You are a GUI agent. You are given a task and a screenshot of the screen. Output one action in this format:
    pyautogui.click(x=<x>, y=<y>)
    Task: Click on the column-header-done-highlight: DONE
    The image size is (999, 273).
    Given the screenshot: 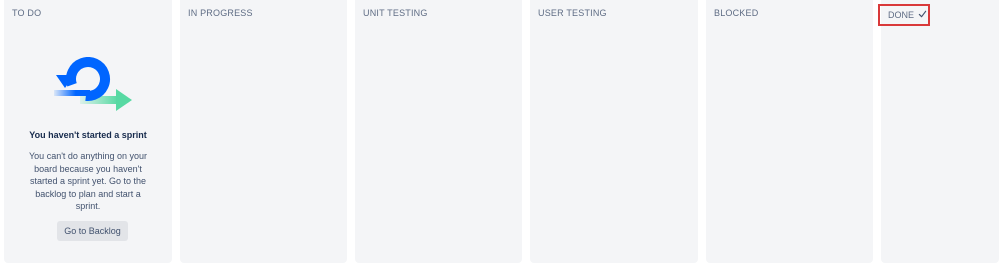 What is the action you would take?
    pyautogui.click(x=904, y=15)
    